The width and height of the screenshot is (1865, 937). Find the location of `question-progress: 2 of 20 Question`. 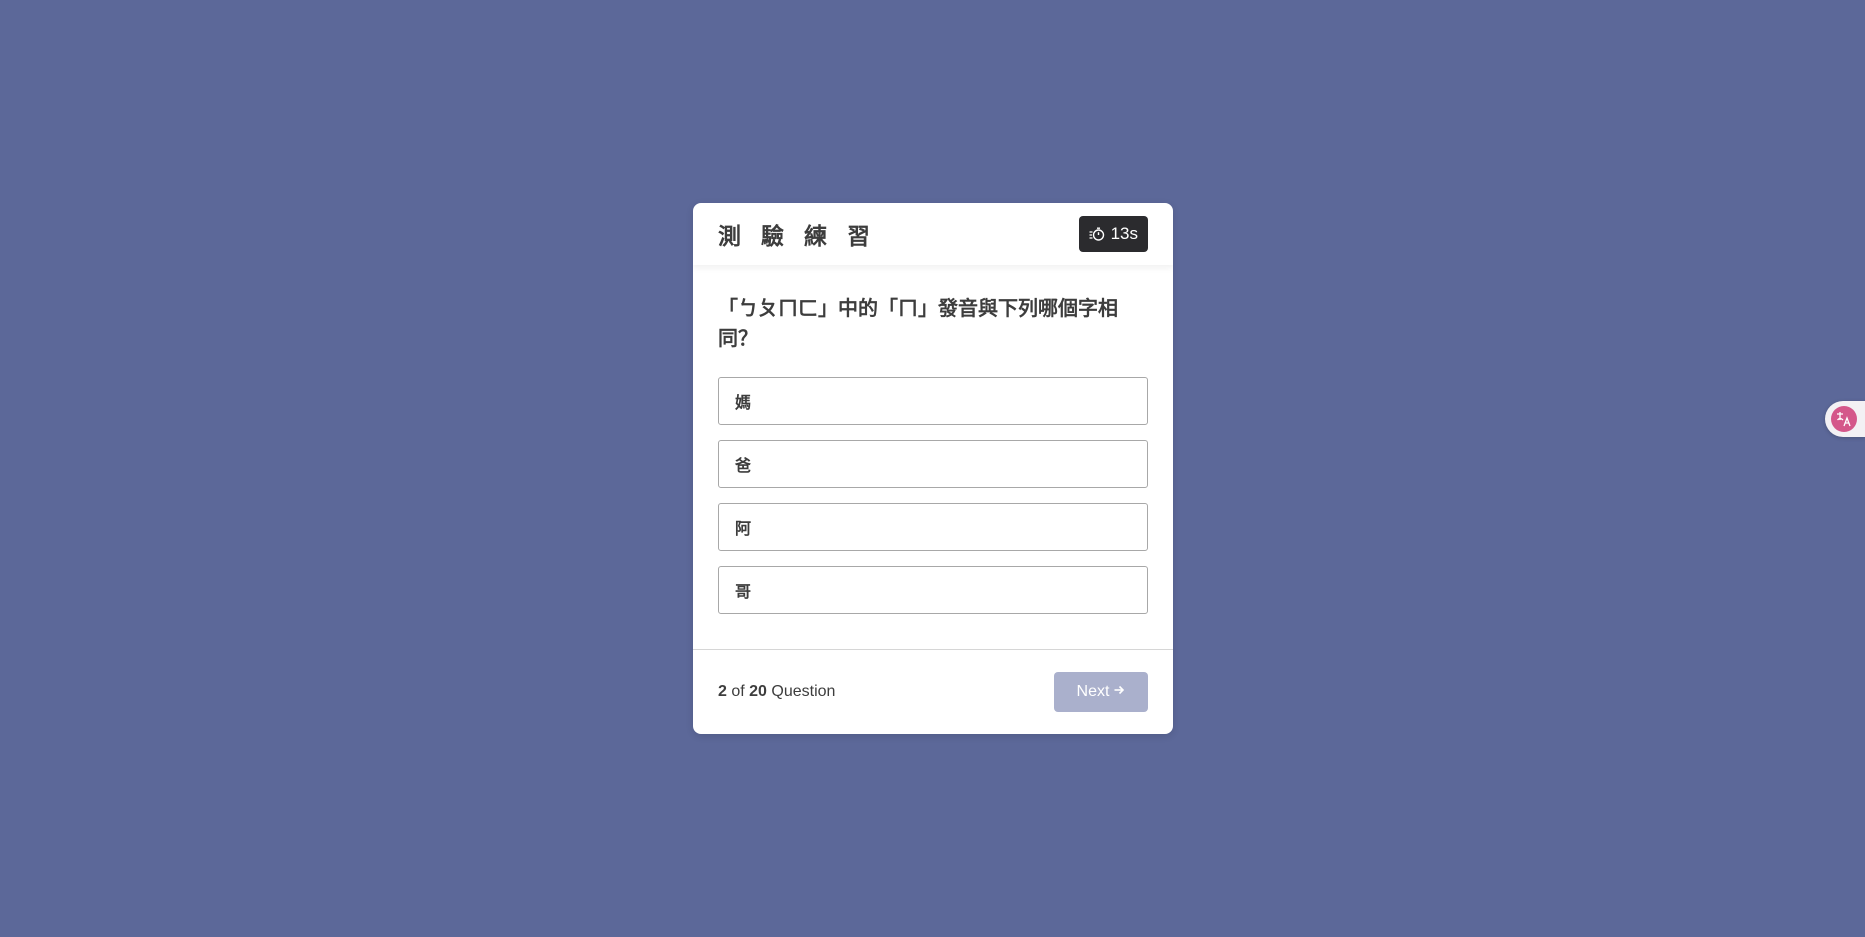

question-progress: 2 of 20 Question is located at coordinates (776, 692).